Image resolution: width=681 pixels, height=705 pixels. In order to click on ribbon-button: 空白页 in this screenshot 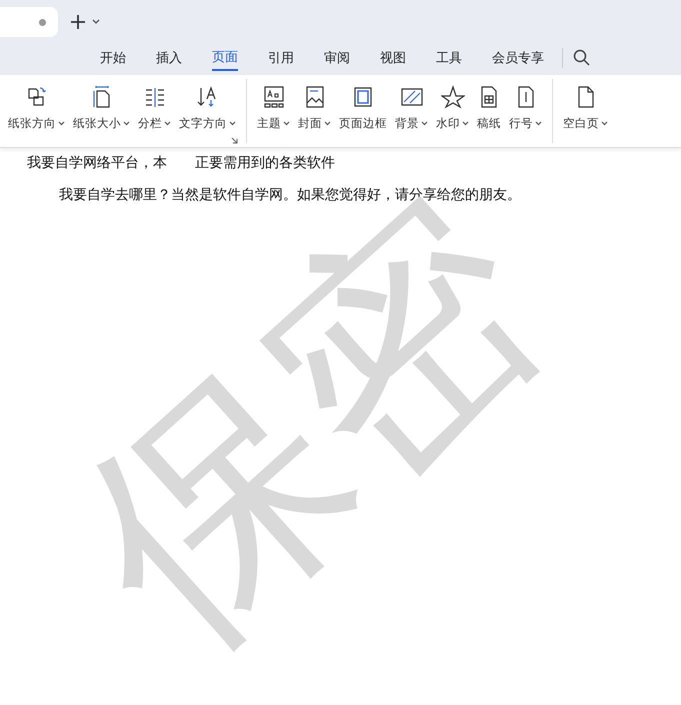, I will do `click(585, 116)`.